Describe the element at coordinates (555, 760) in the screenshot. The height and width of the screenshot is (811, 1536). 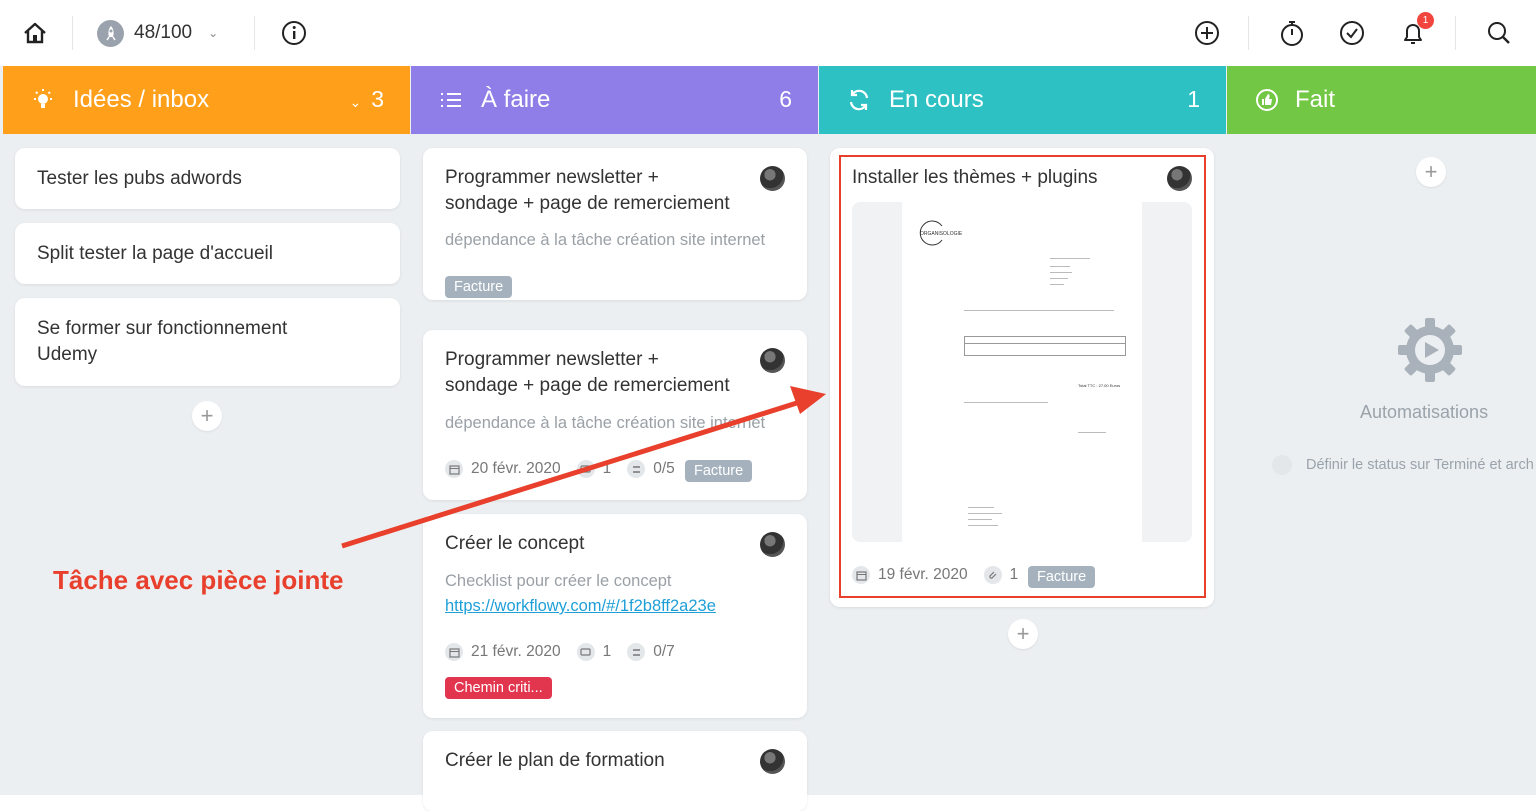
I see `card-title: Créer le plan de formation` at that location.